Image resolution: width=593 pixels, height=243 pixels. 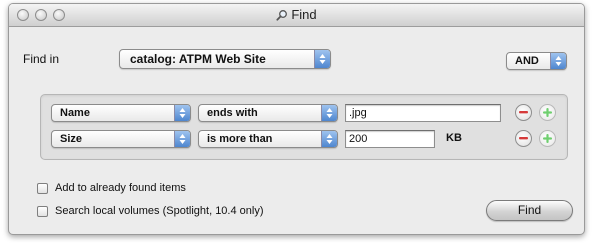 What do you see at coordinates (527, 61) in the screenshot?
I see `logic-value: AND` at bounding box center [527, 61].